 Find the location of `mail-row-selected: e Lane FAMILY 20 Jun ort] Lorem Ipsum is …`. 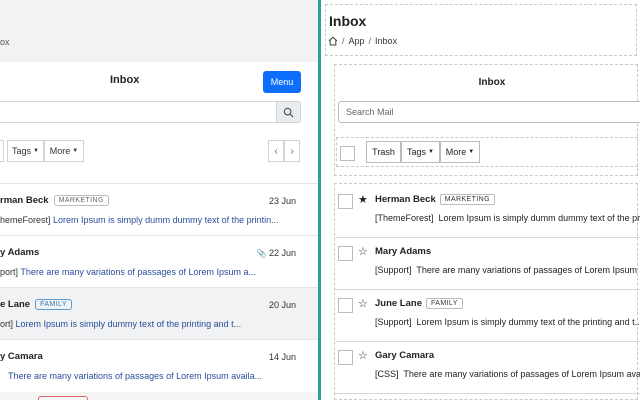

mail-row-selected: e Lane FAMILY 20 Jun ort] Lorem Ipsum is … is located at coordinates (159, 313).